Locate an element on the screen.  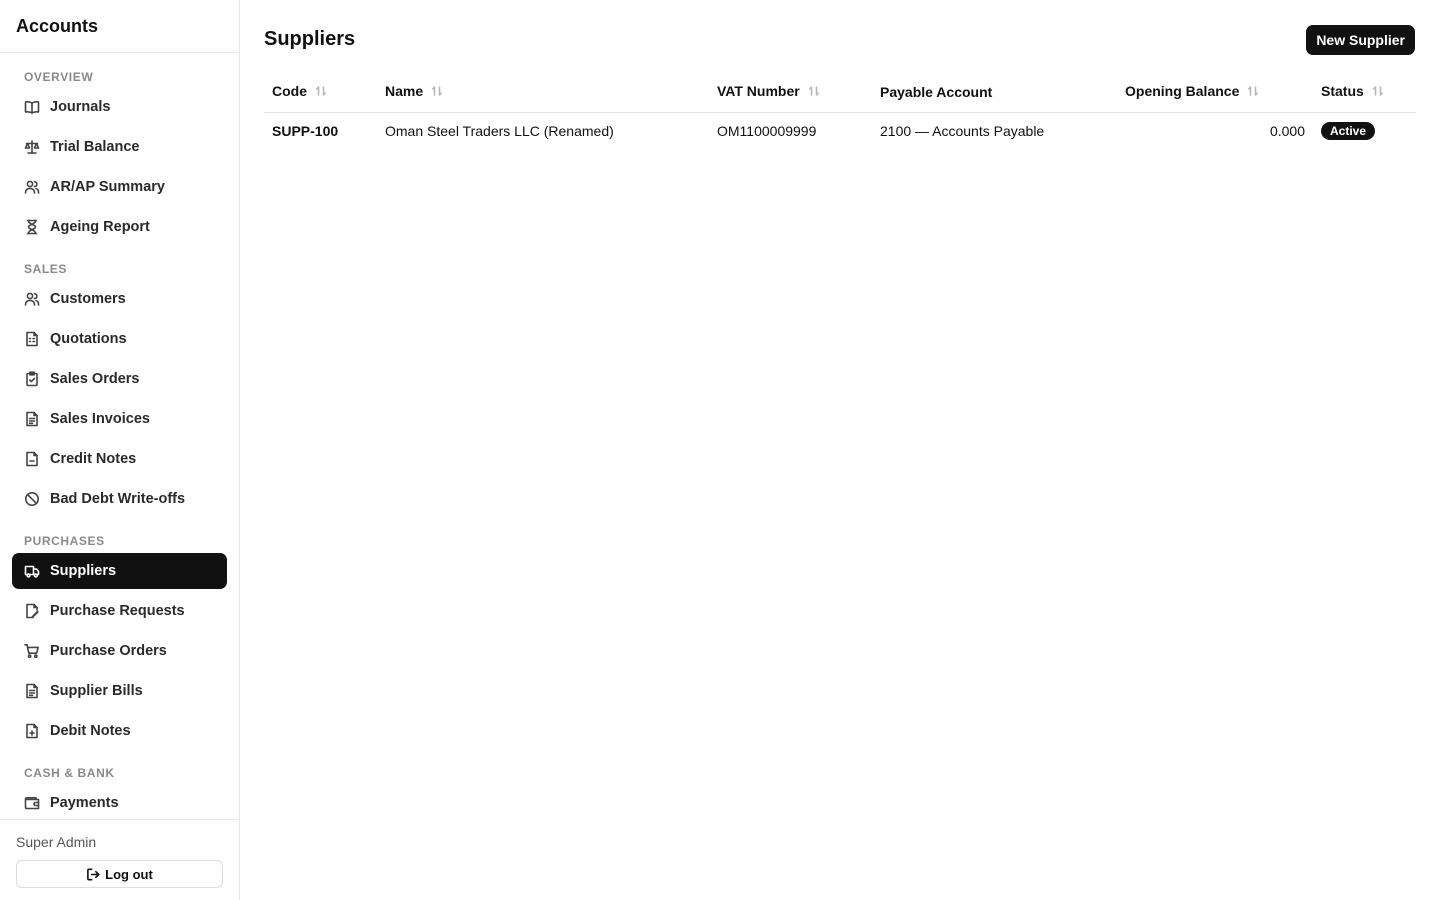
app-title: Accounts is located at coordinates (119, 26).